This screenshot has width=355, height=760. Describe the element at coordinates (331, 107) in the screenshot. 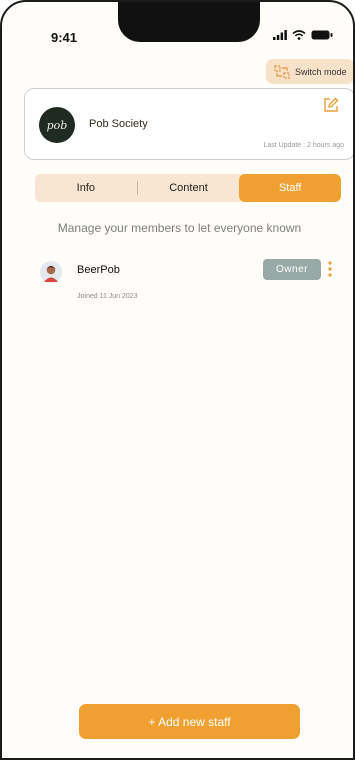

I see `edit-icon` at that location.